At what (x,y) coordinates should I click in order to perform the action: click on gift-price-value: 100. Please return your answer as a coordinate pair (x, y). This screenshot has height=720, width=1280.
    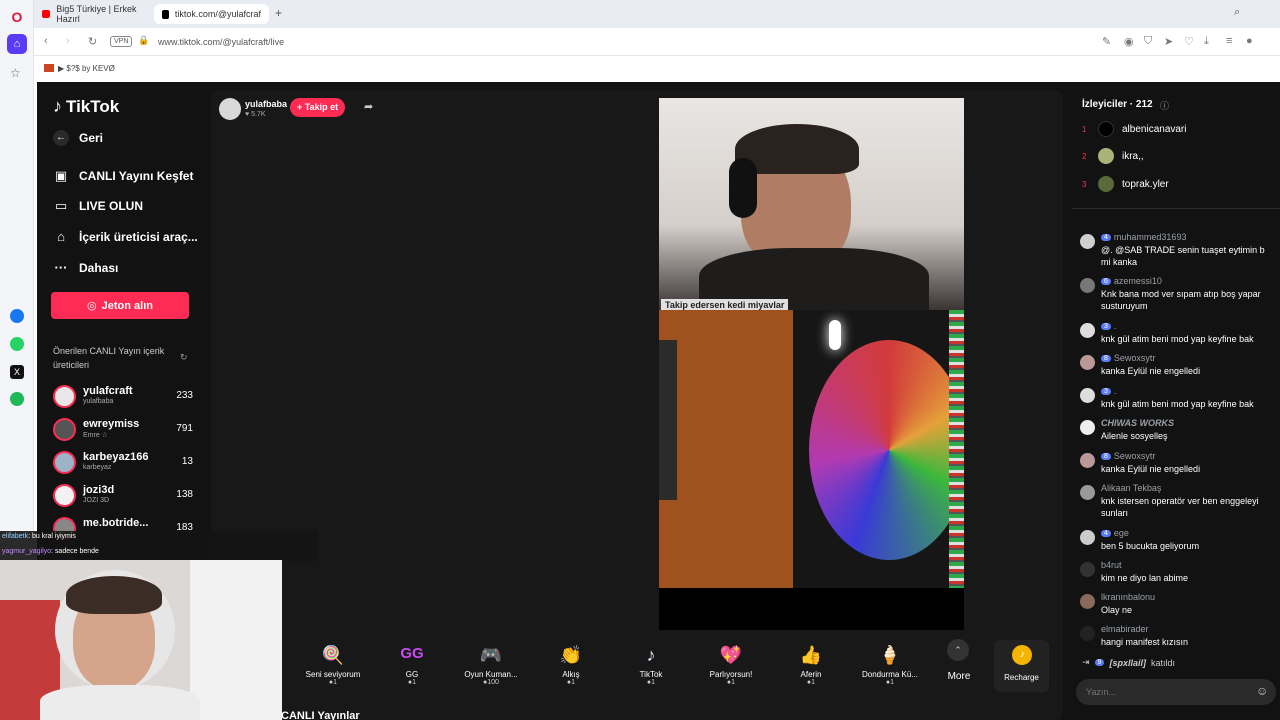
    Looking at the image, I should click on (493, 682).